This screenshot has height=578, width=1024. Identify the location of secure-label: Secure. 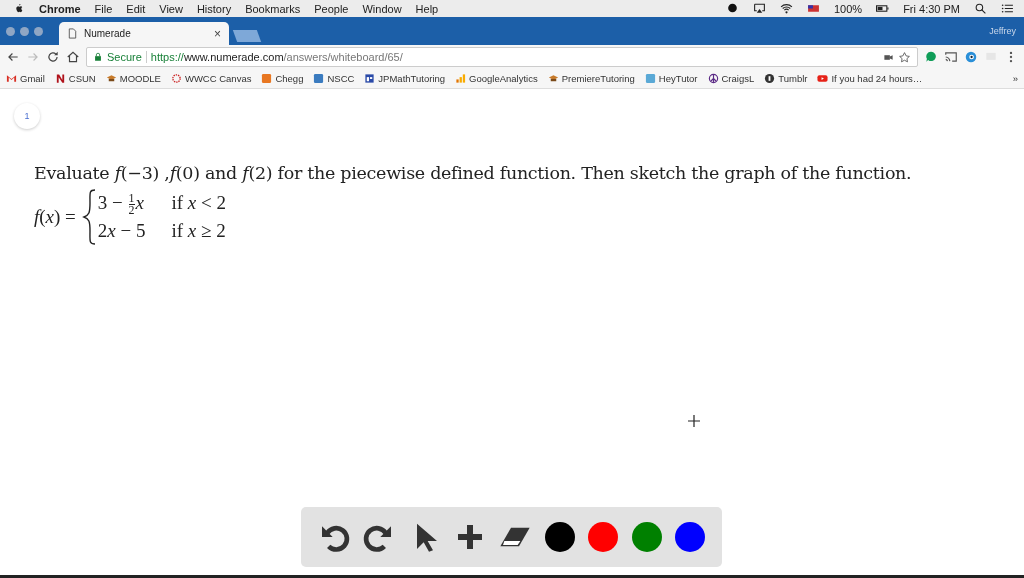
(124, 57).